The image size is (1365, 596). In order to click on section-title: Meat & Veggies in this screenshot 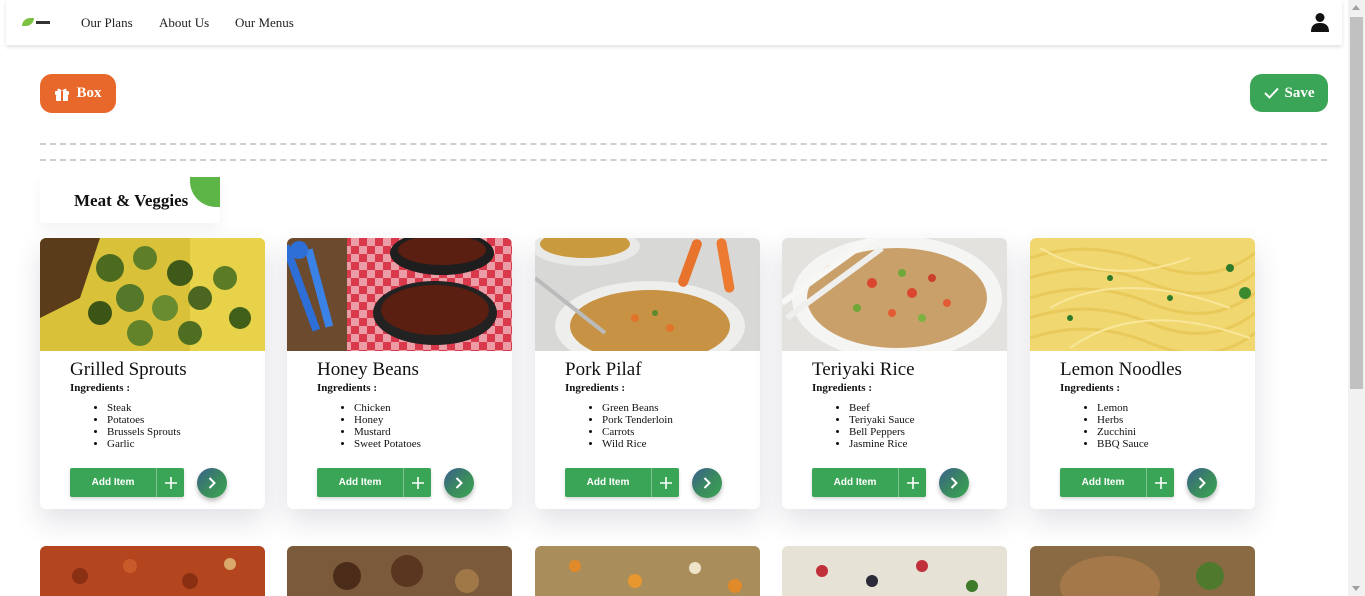, I will do `click(131, 200)`.